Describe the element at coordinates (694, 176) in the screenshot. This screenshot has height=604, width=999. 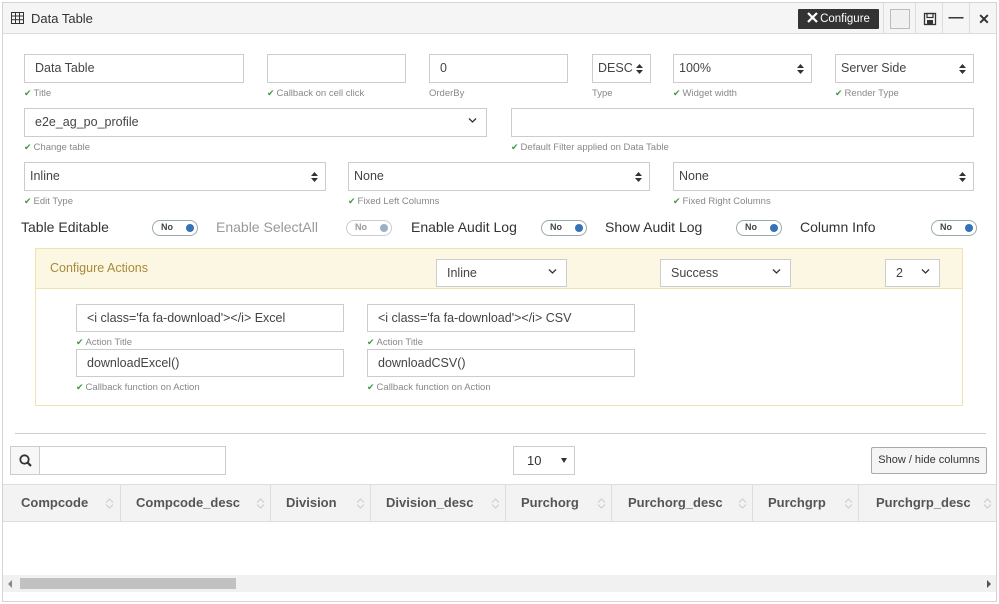
I see `fixed-right-value: None` at that location.